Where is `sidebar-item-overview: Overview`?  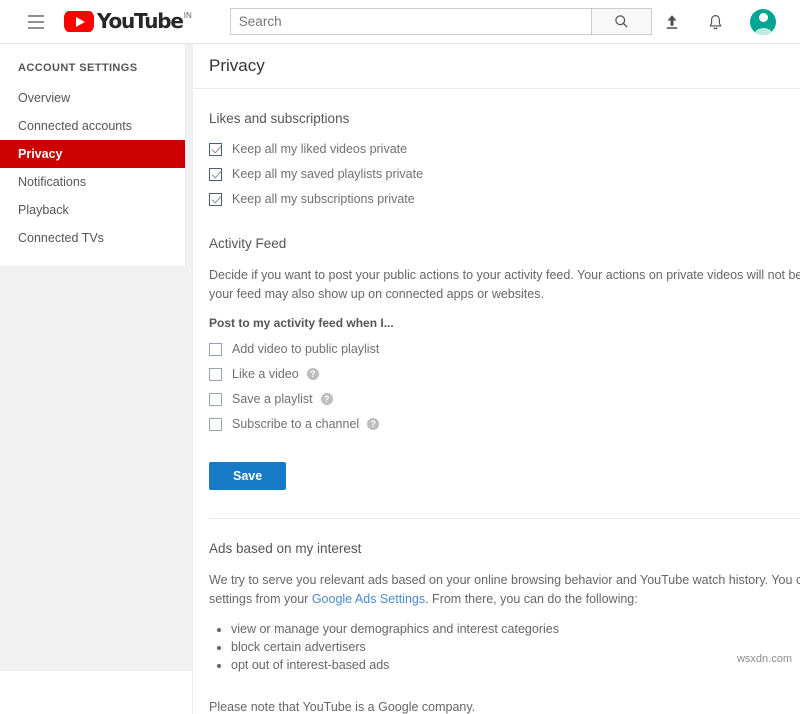
sidebar-item-overview: Overview is located at coordinates (92, 98).